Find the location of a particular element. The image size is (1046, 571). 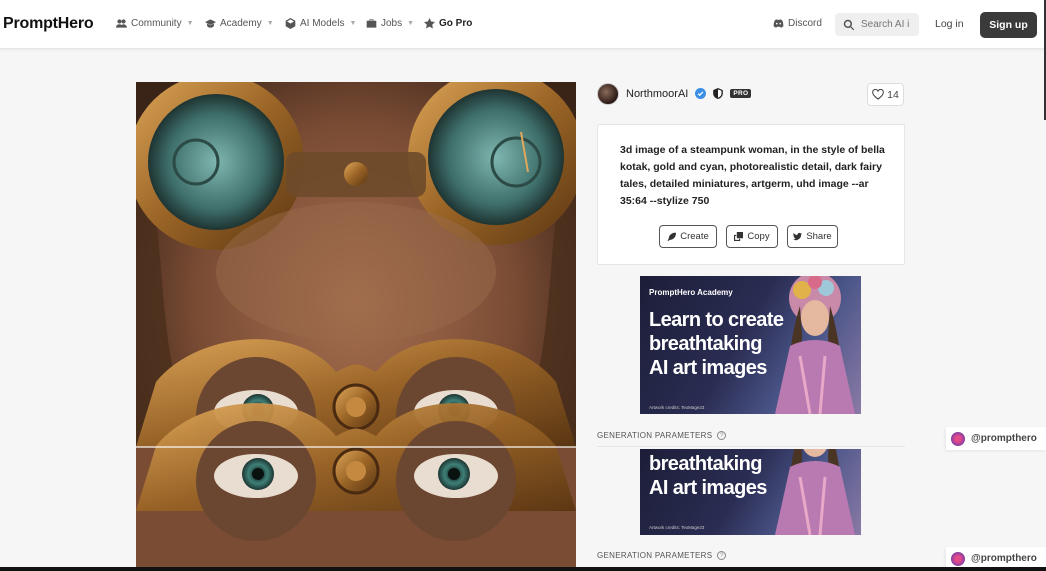

nav-community-label: Community is located at coordinates (156, 23).